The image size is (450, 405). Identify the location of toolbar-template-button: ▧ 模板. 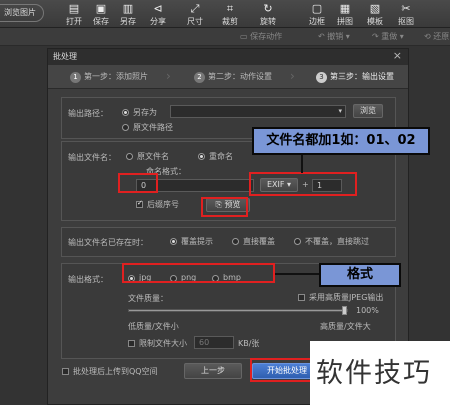
(375, 14).